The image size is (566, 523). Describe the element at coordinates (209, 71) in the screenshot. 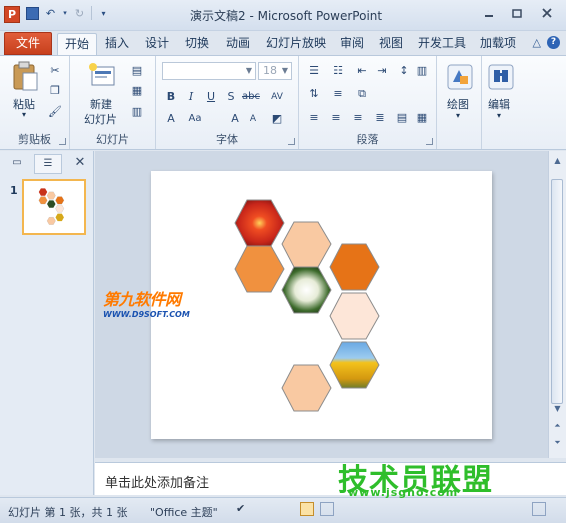

I see `font-name-combo: ▼` at that location.